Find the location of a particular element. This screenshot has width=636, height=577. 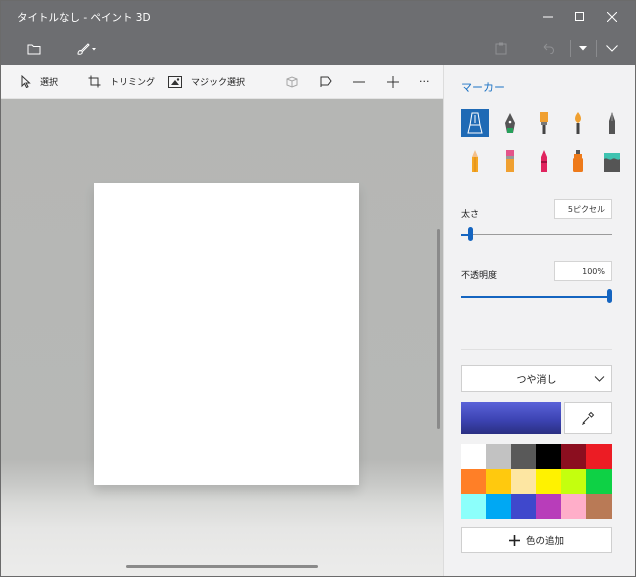

opacity-slider is located at coordinates (536, 296).